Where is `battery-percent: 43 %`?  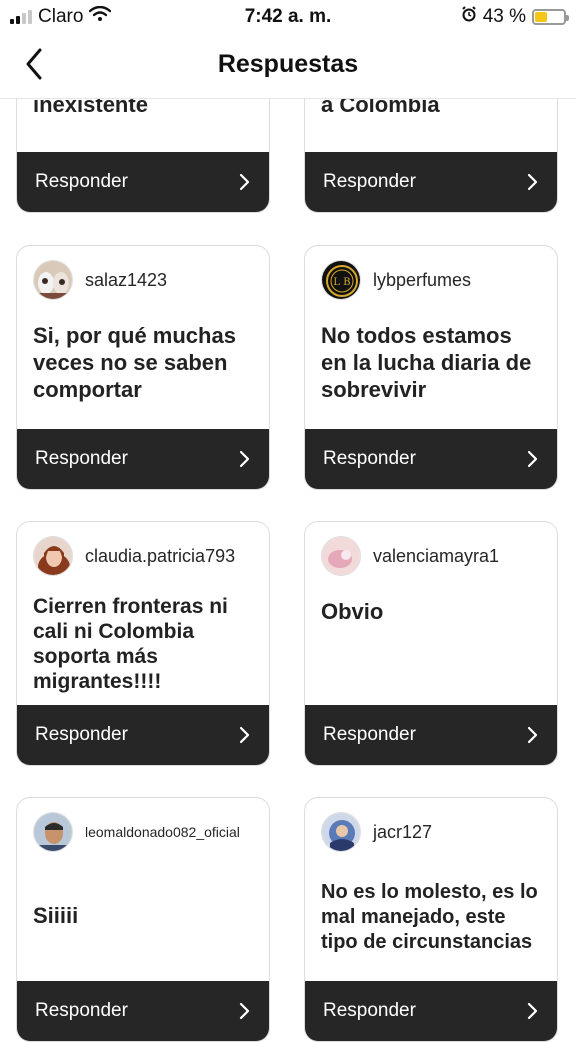
battery-percent: 43 % is located at coordinates (504, 16).